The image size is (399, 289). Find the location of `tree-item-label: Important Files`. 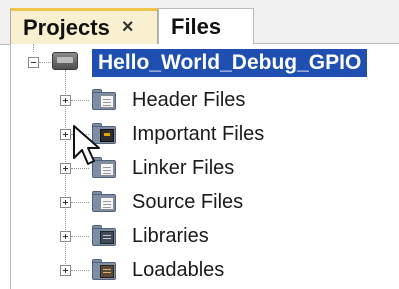

tree-item-label: Important Files is located at coordinates (198, 134).